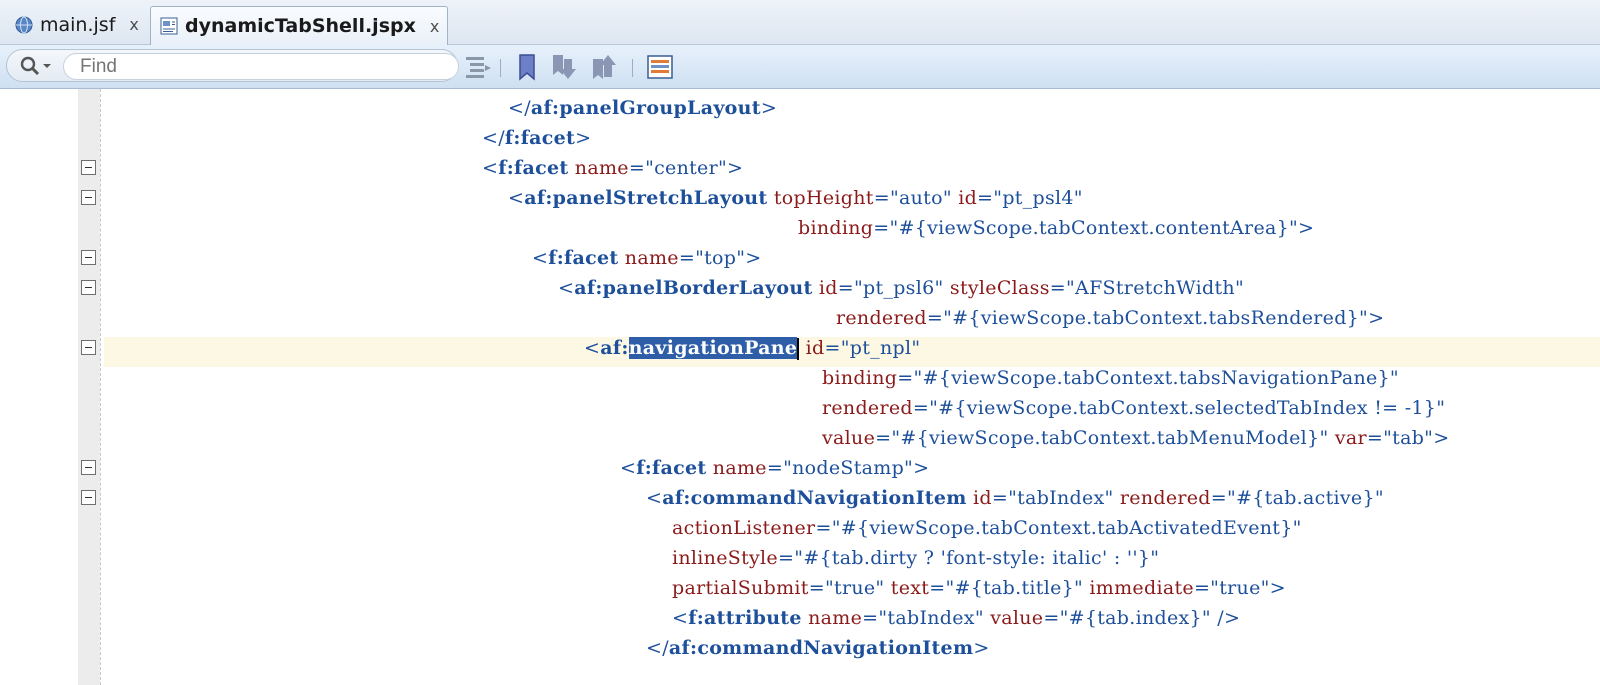 The height and width of the screenshot is (685, 1600). I want to click on code-value: "top", so click(720, 258).